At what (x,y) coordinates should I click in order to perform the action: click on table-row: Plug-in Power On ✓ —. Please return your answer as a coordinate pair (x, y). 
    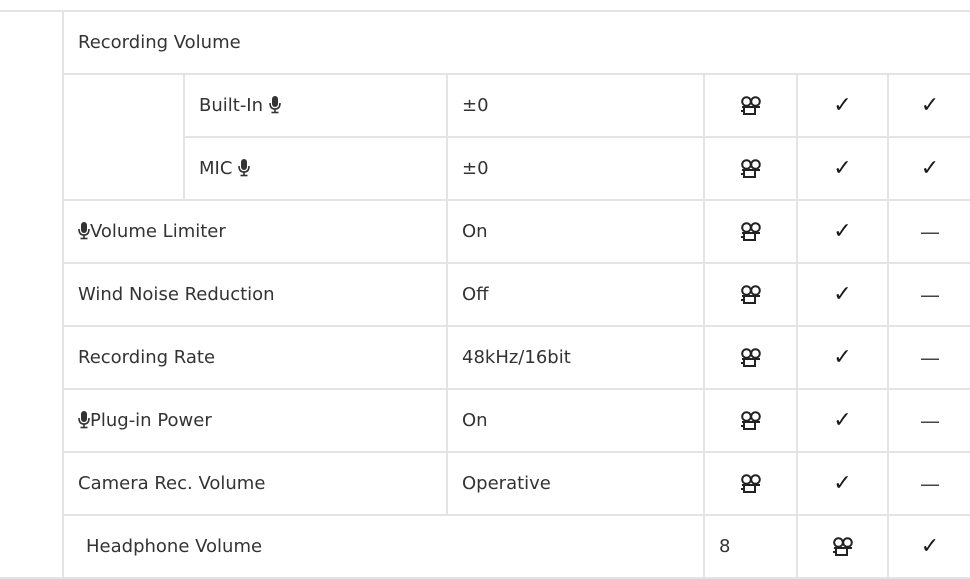
    Looking at the image, I should click on (485, 420).